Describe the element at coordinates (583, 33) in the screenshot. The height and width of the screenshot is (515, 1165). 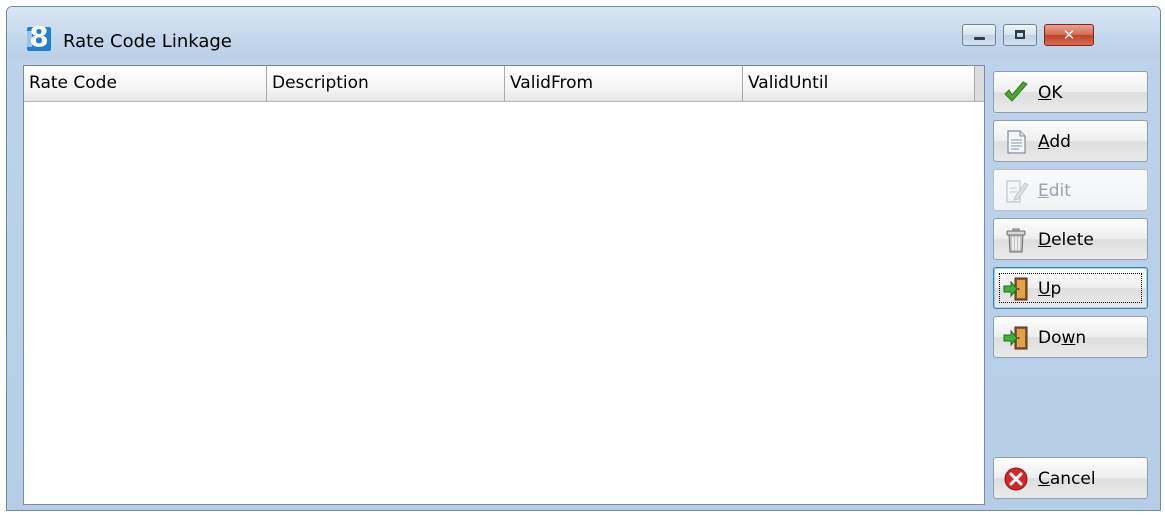
I see `title-bar: 8 Rate Code Linkage ✕` at that location.